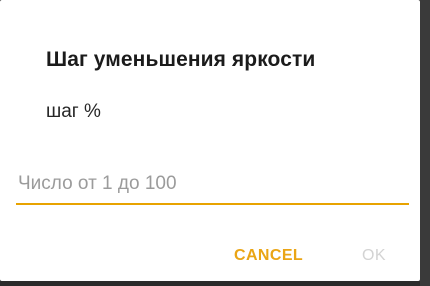 This screenshot has width=430, height=286. I want to click on ok-button: OK, so click(374, 256).